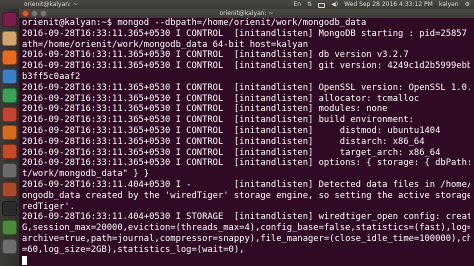 The width and height of the screenshot is (474, 266). I want to click on launcher, so click(10, 137).